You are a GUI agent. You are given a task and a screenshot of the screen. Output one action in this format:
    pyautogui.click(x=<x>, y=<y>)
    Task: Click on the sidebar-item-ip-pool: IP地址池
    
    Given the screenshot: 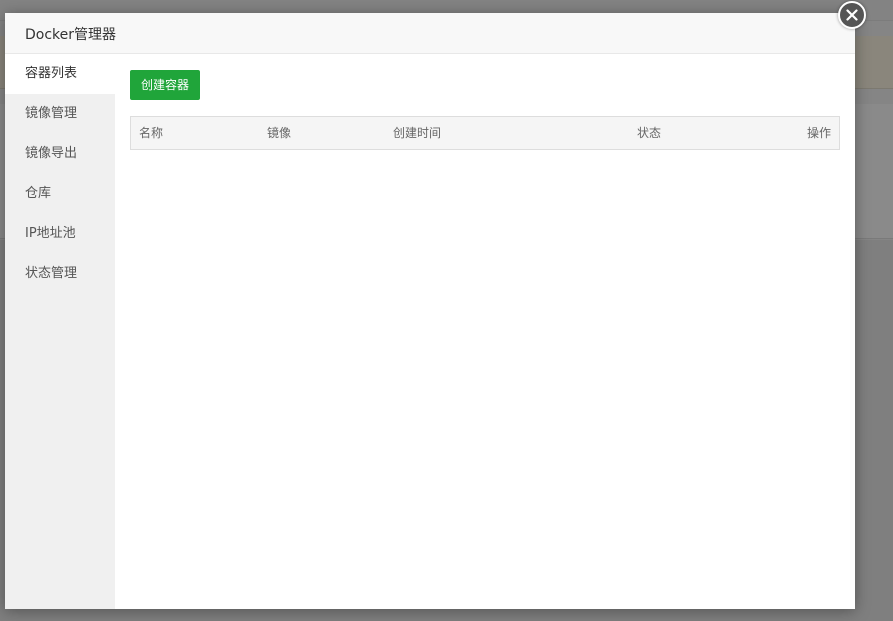 What is the action you would take?
    pyautogui.click(x=60, y=234)
    